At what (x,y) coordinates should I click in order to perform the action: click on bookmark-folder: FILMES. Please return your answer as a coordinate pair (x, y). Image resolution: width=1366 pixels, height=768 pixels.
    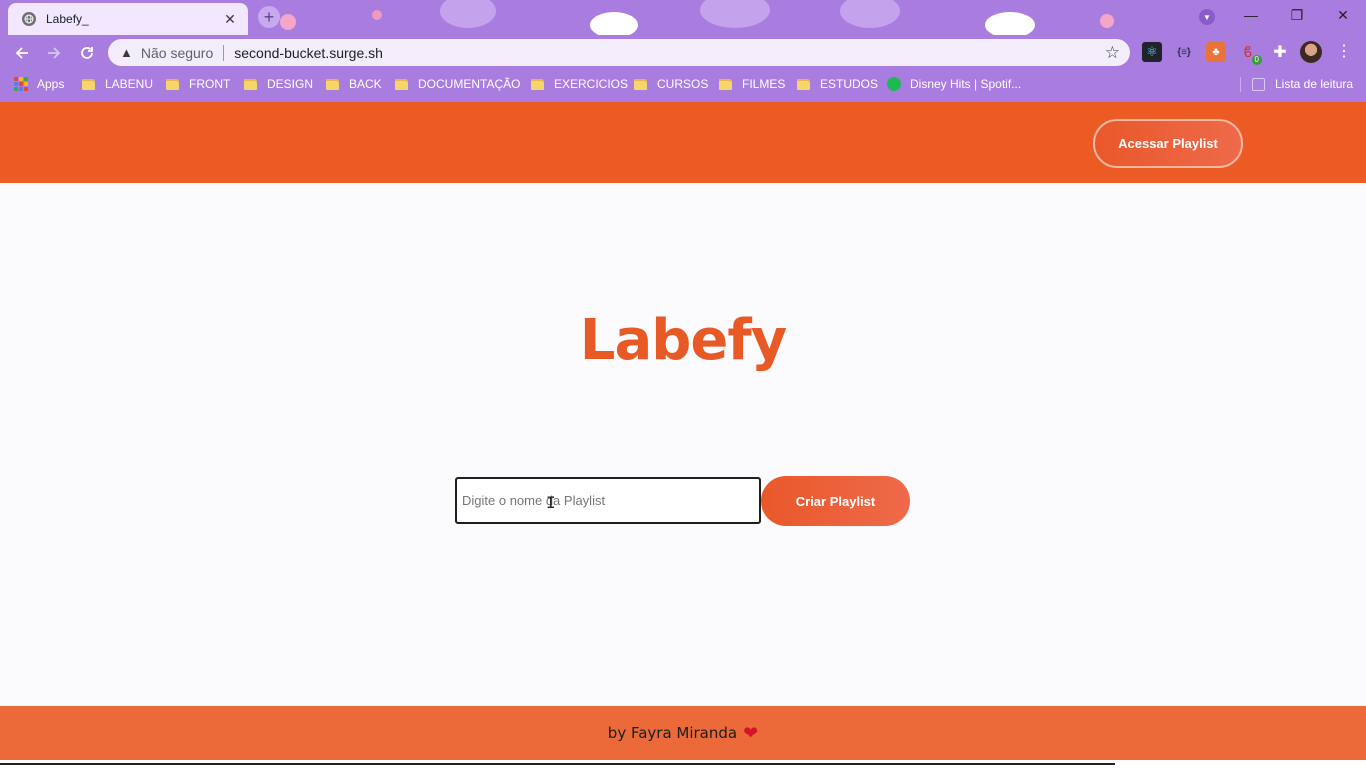
    Looking at the image, I should click on (752, 84).